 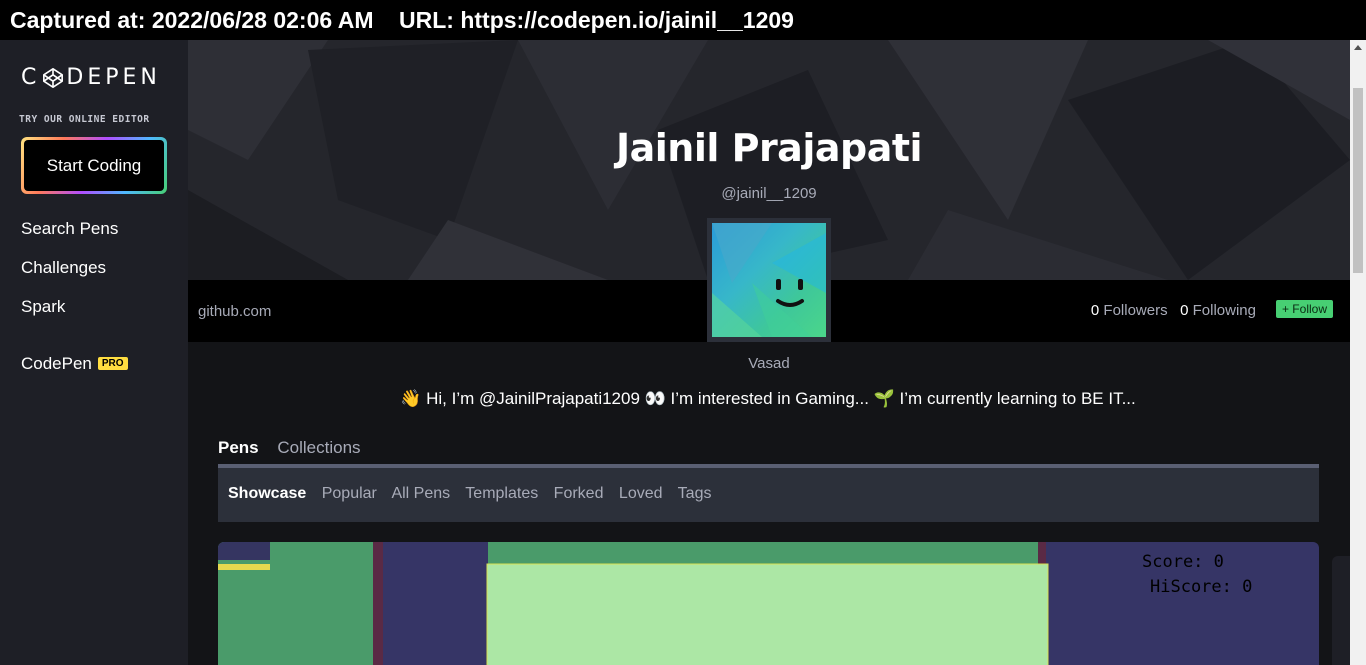 I want to click on tab-collections: Collections, so click(x=318, y=447).